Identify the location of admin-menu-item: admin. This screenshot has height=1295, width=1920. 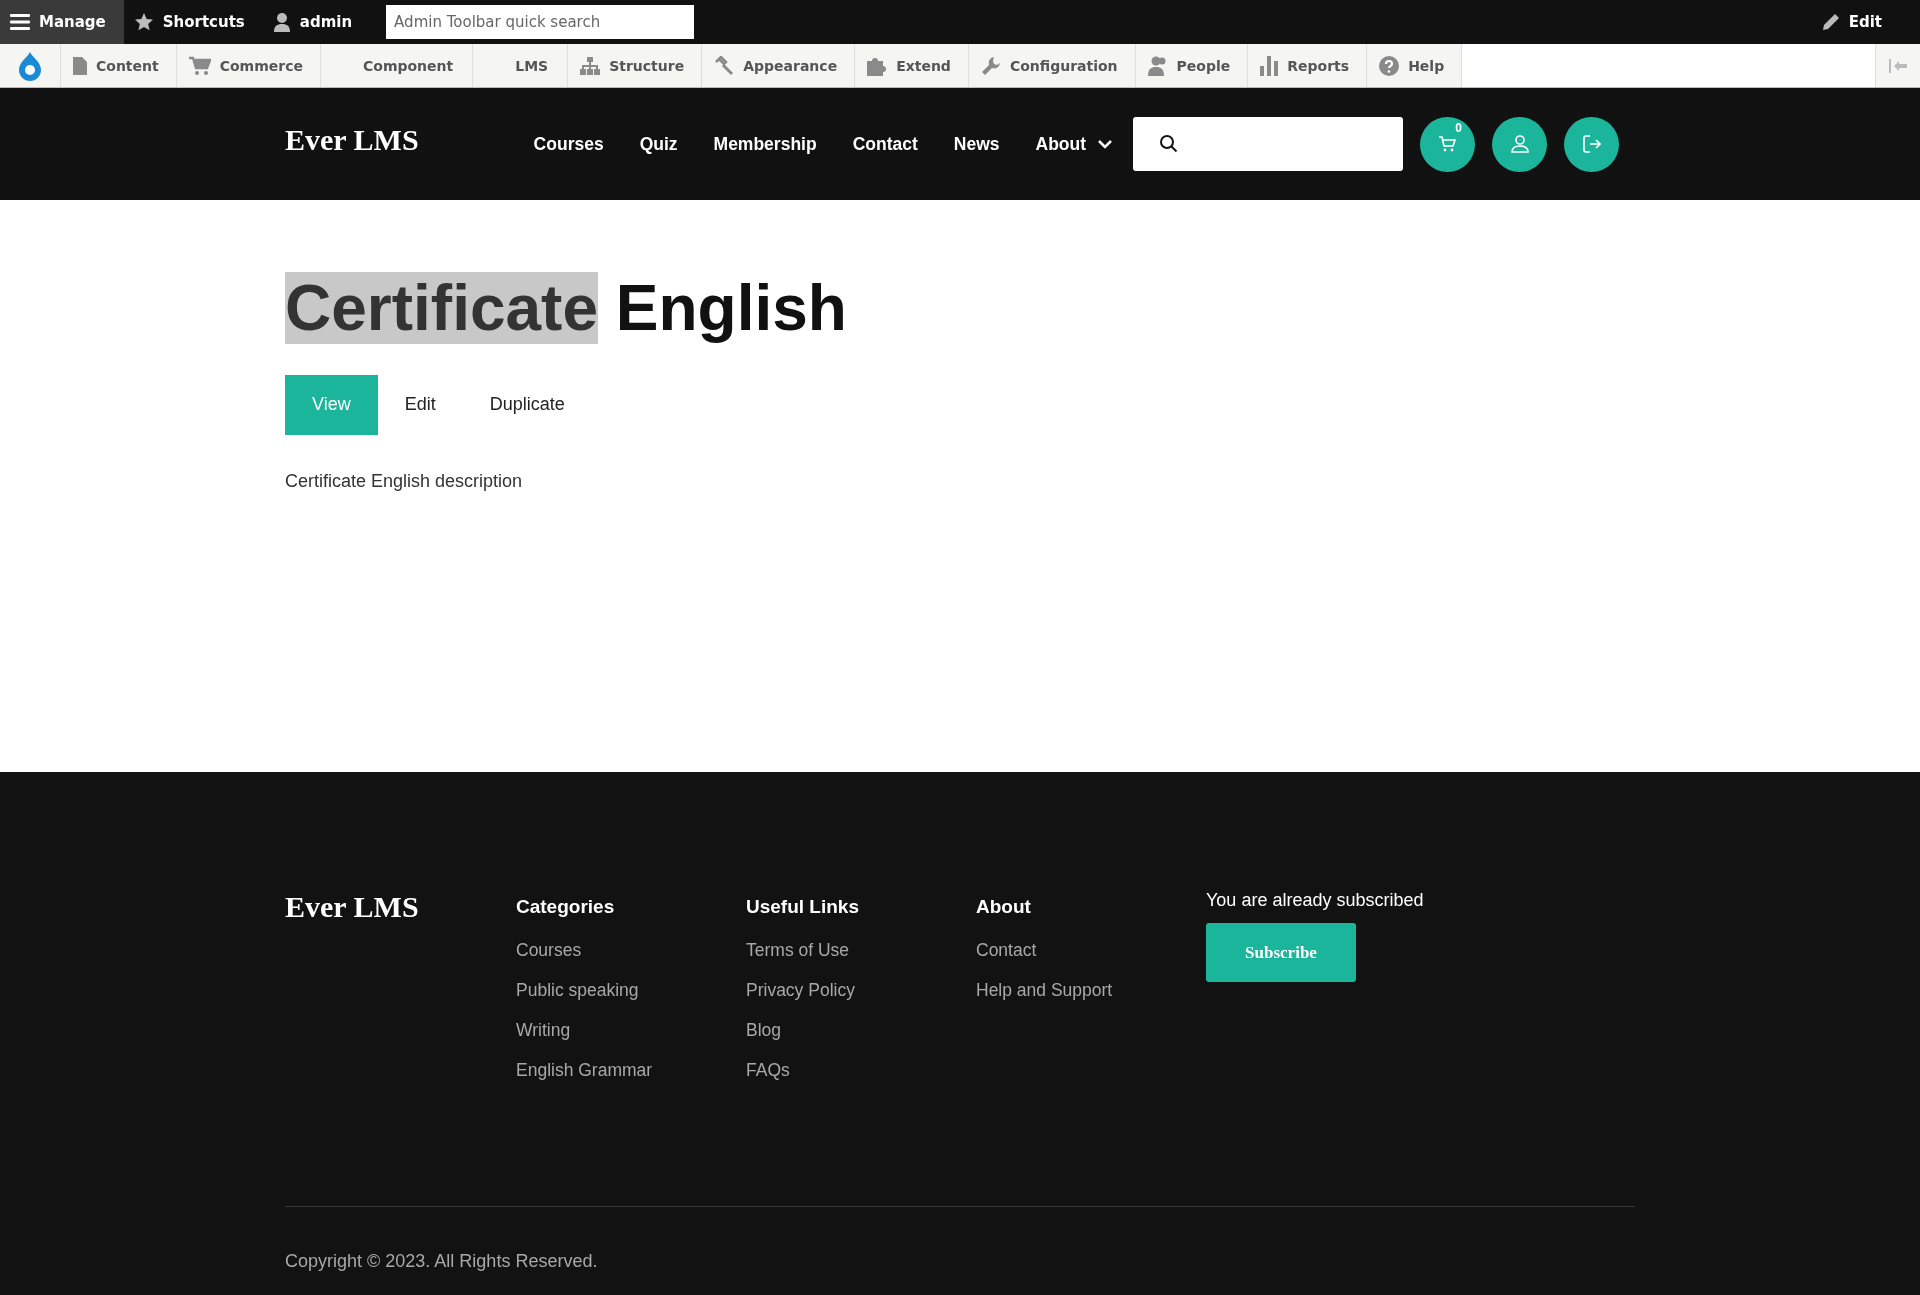
(316, 22).